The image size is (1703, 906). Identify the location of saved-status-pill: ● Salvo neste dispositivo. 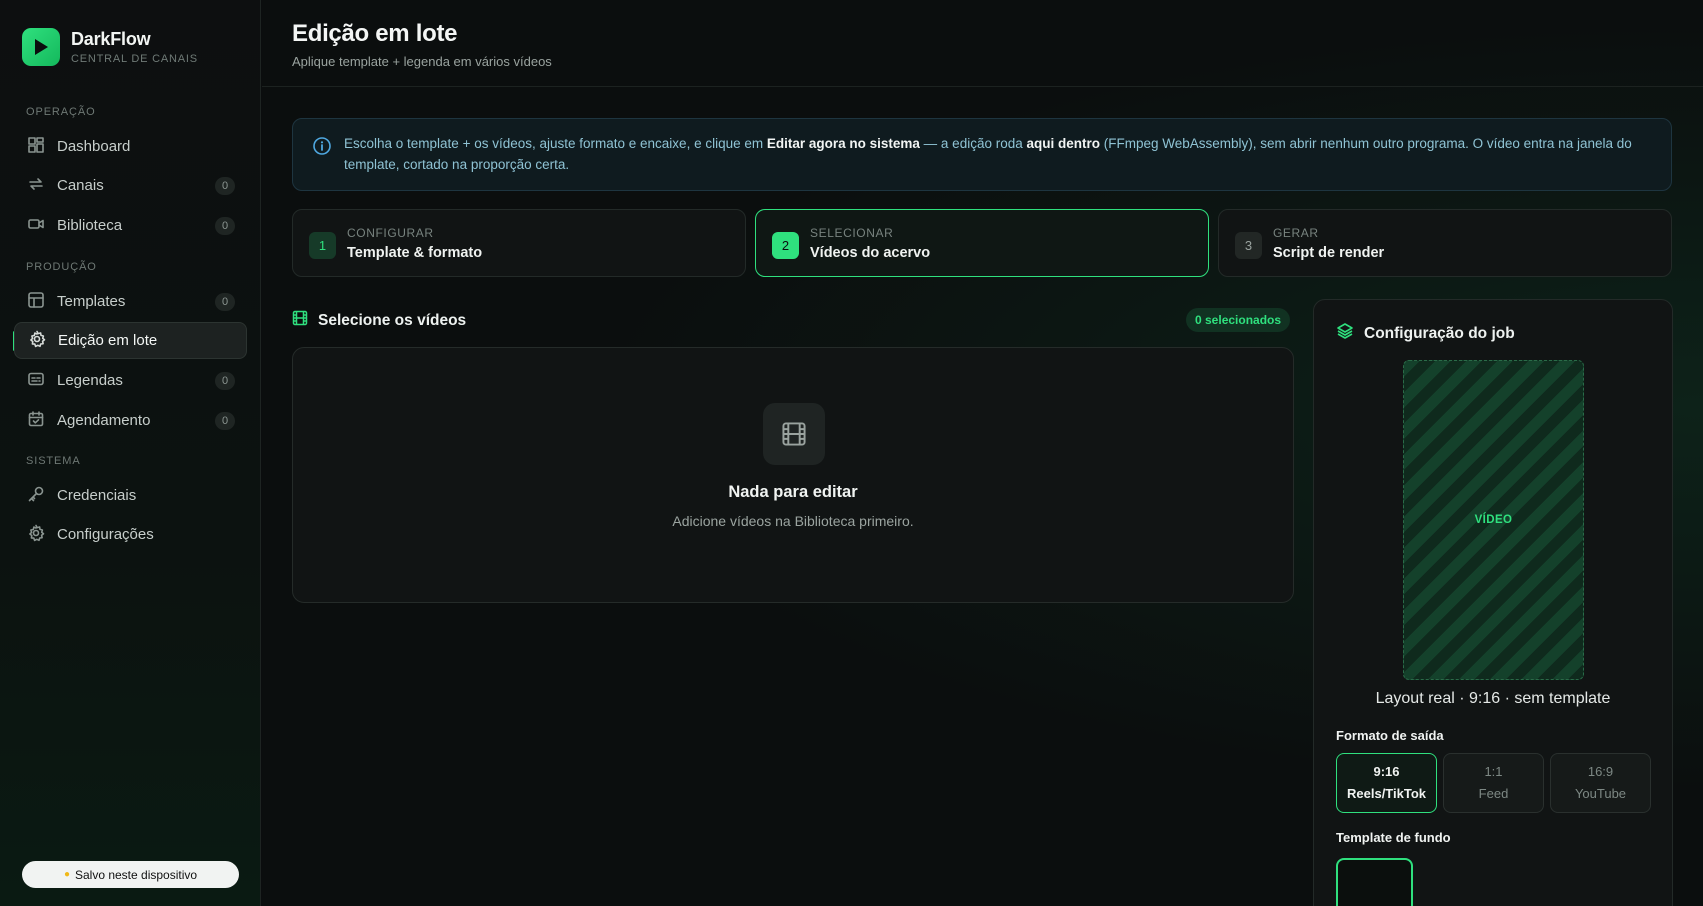
(130, 874).